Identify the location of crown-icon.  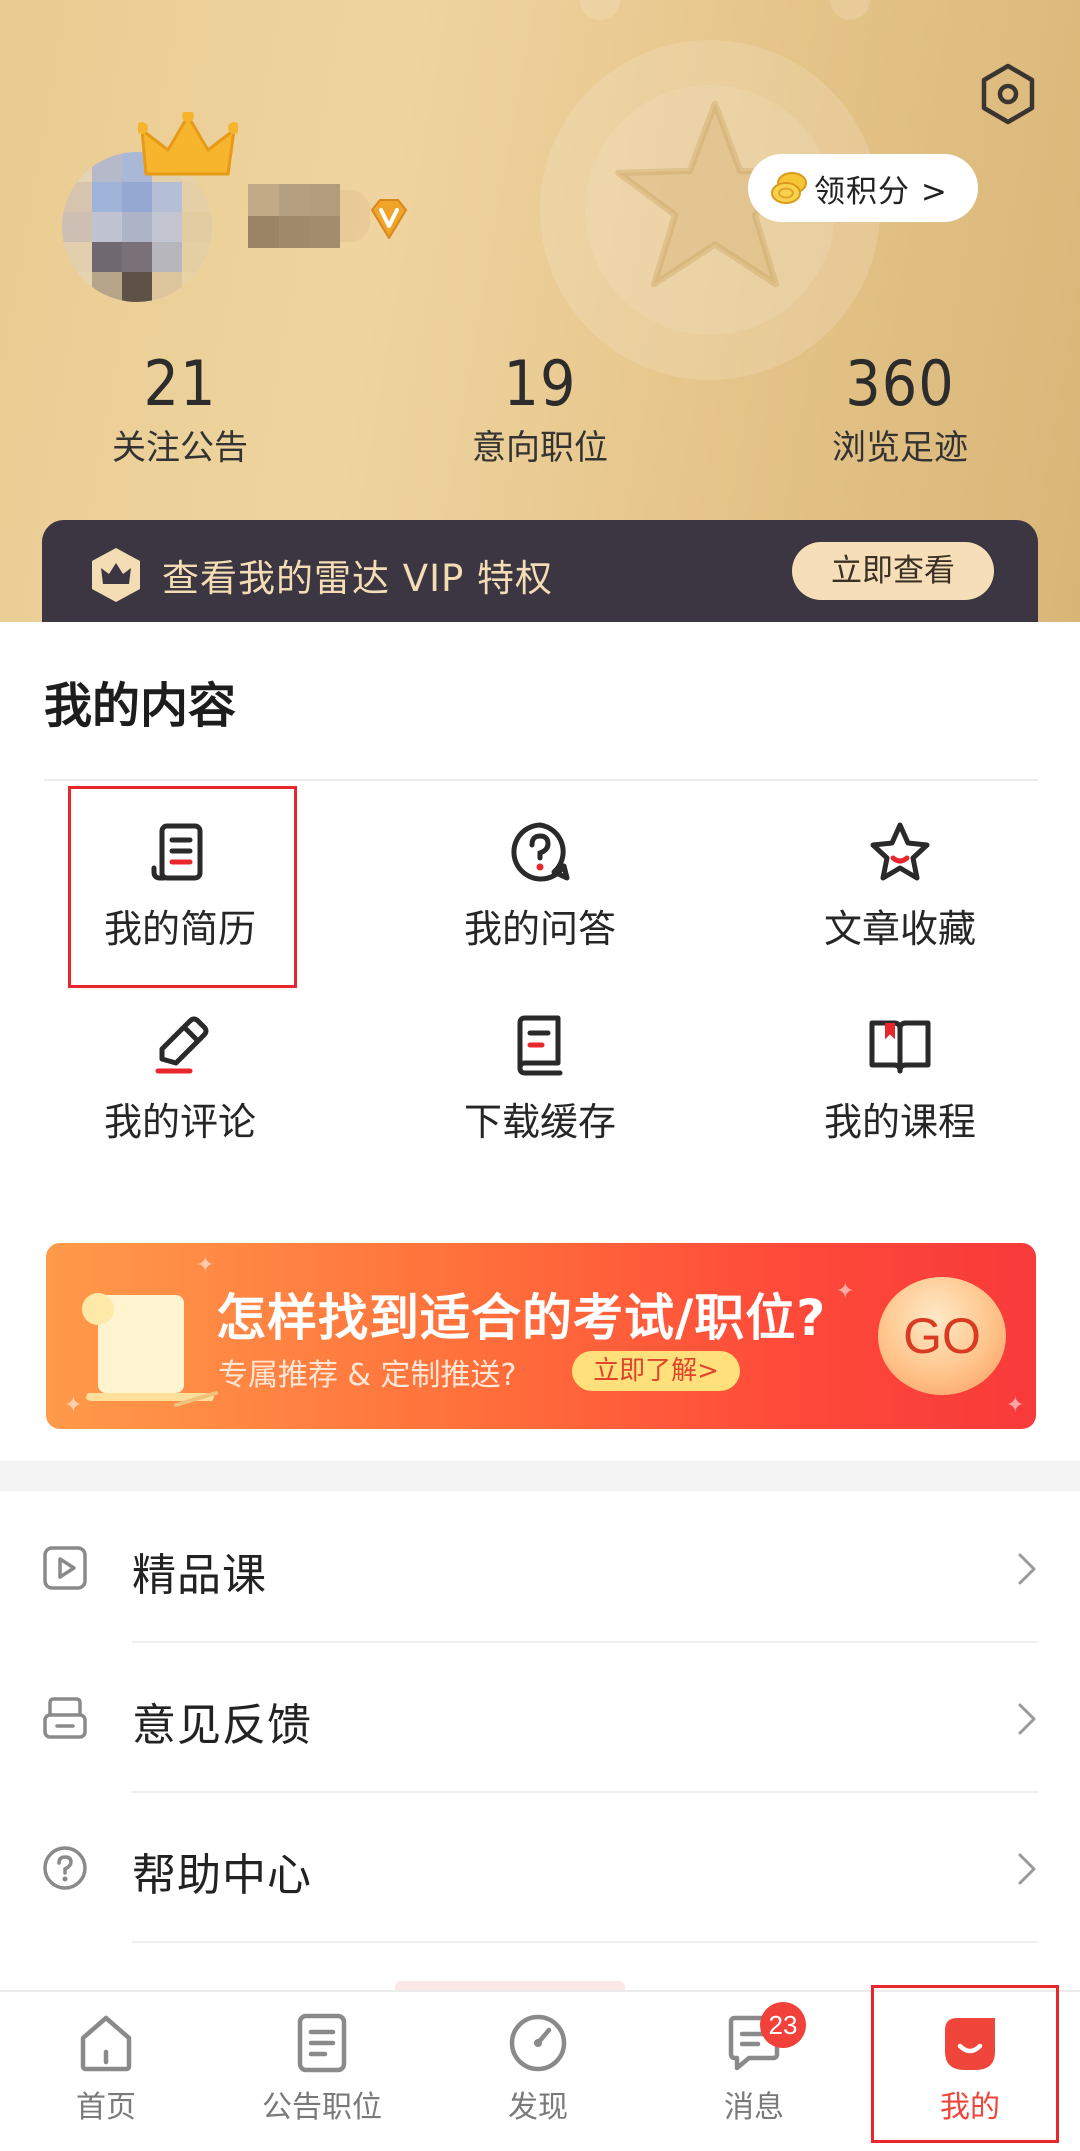
(188, 144).